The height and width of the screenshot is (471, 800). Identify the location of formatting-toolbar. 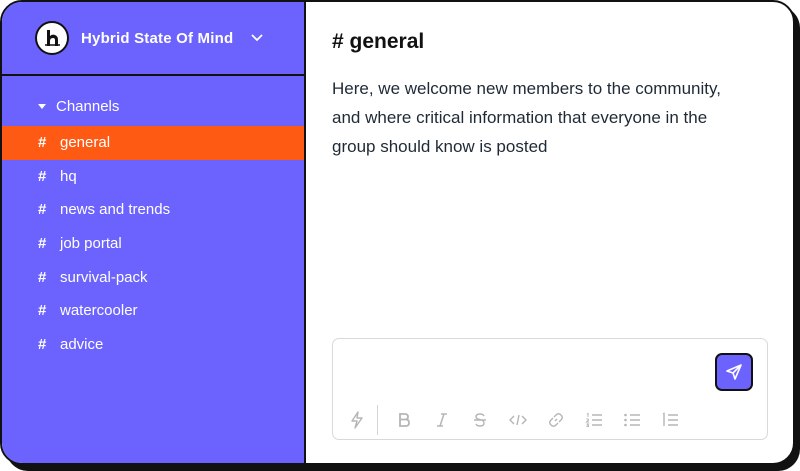
(520, 420).